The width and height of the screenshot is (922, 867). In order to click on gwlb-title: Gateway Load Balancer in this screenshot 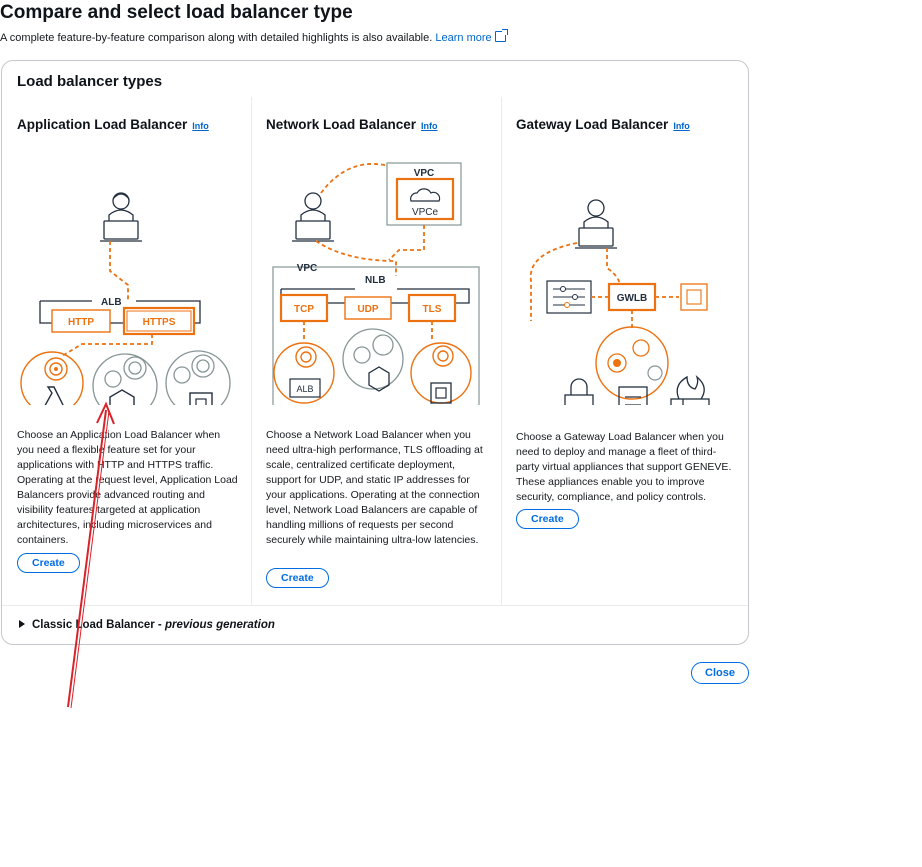, I will do `click(592, 124)`.